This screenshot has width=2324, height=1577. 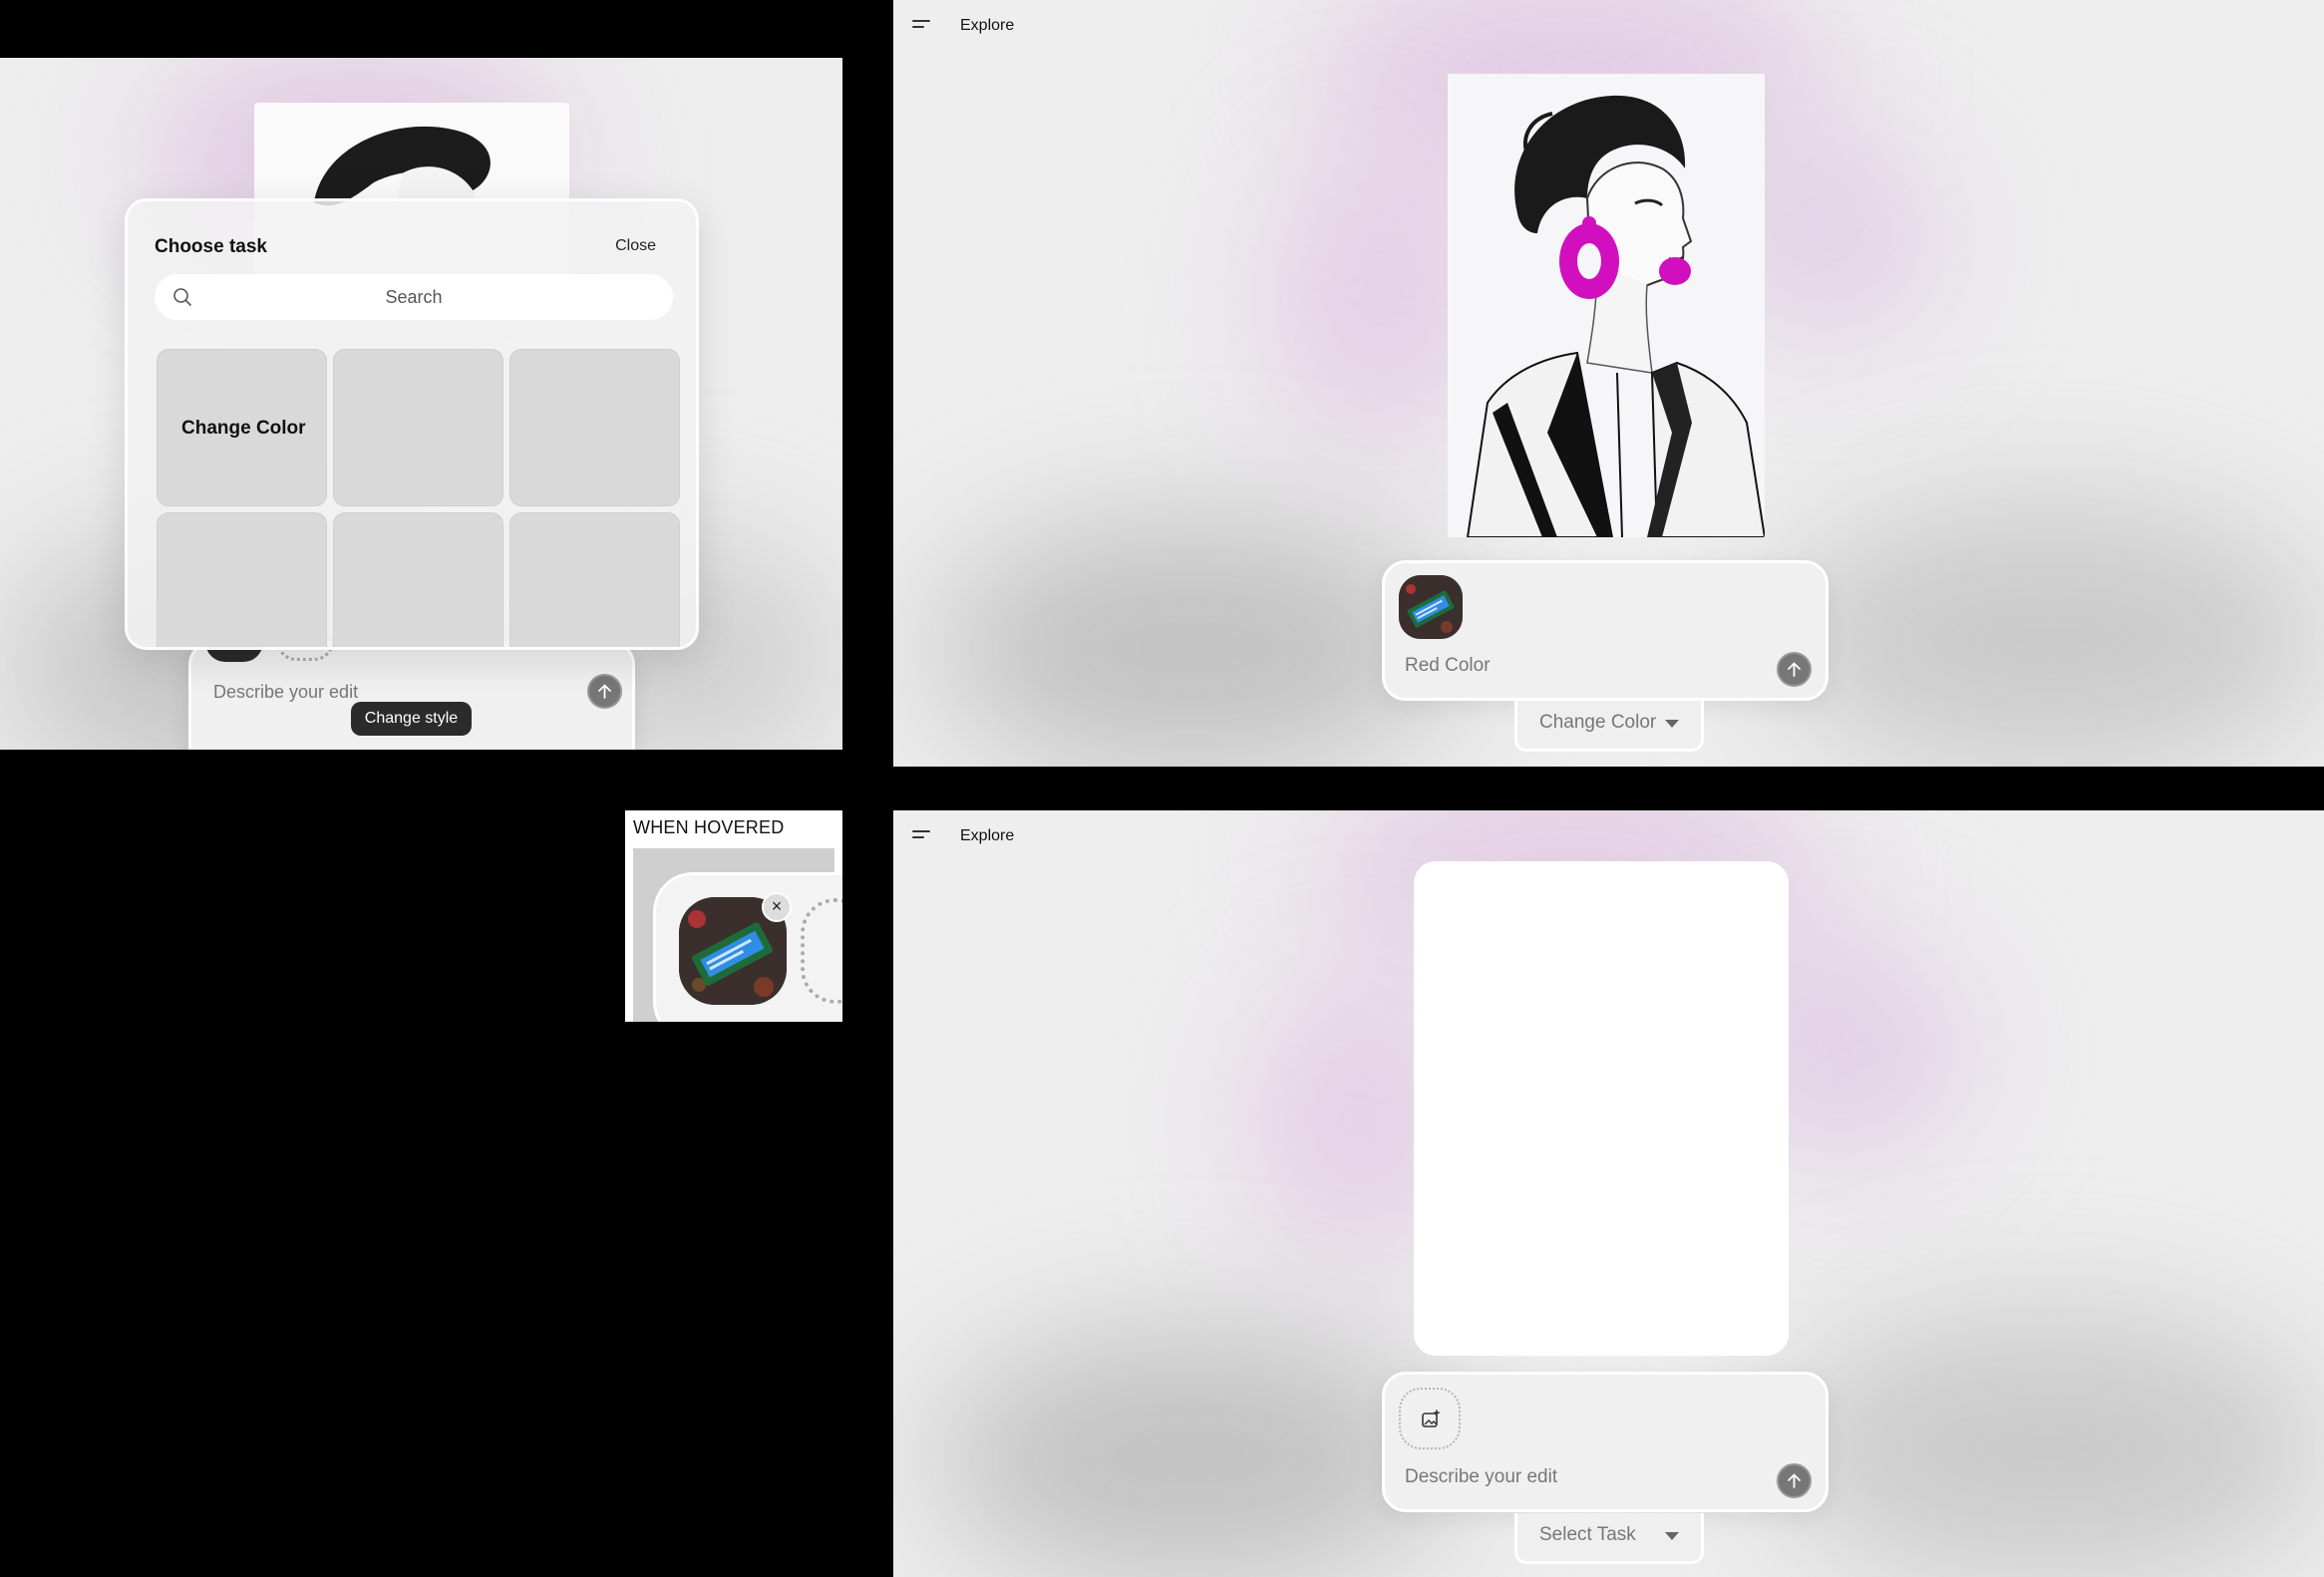 What do you see at coordinates (1481, 1477) in the screenshot?
I see `prompt-input: Describe your edit` at bounding box center [1481, 1477].